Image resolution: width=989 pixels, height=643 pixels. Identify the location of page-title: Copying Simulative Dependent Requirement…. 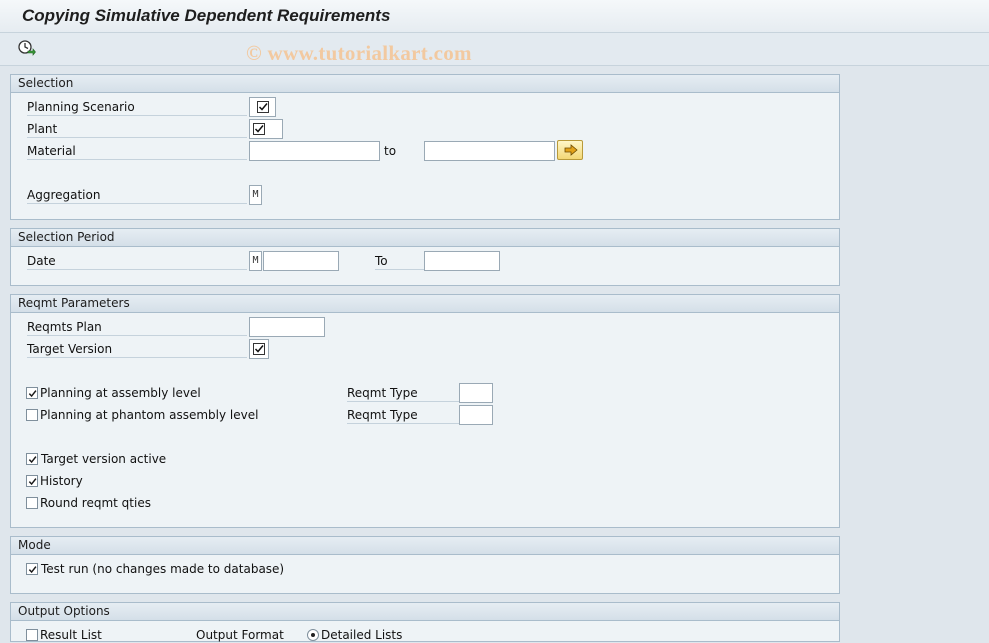
(206, 15).